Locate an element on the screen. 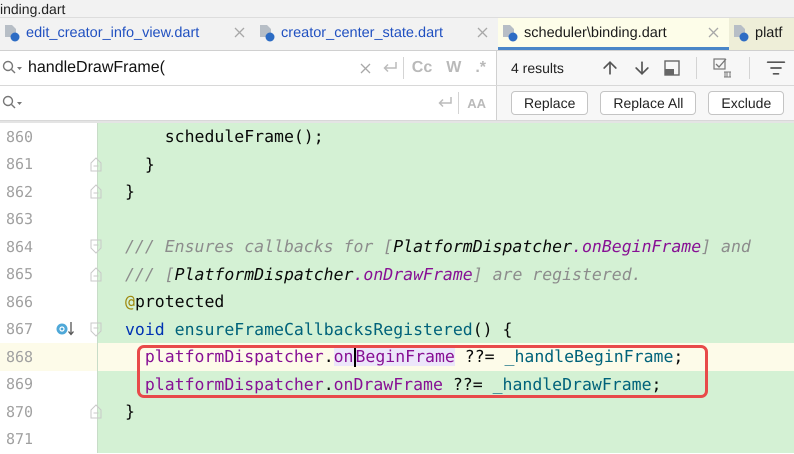 This screenshot has height=454, width=794. window-title: inding.dart is located at coordinates (33, 9).